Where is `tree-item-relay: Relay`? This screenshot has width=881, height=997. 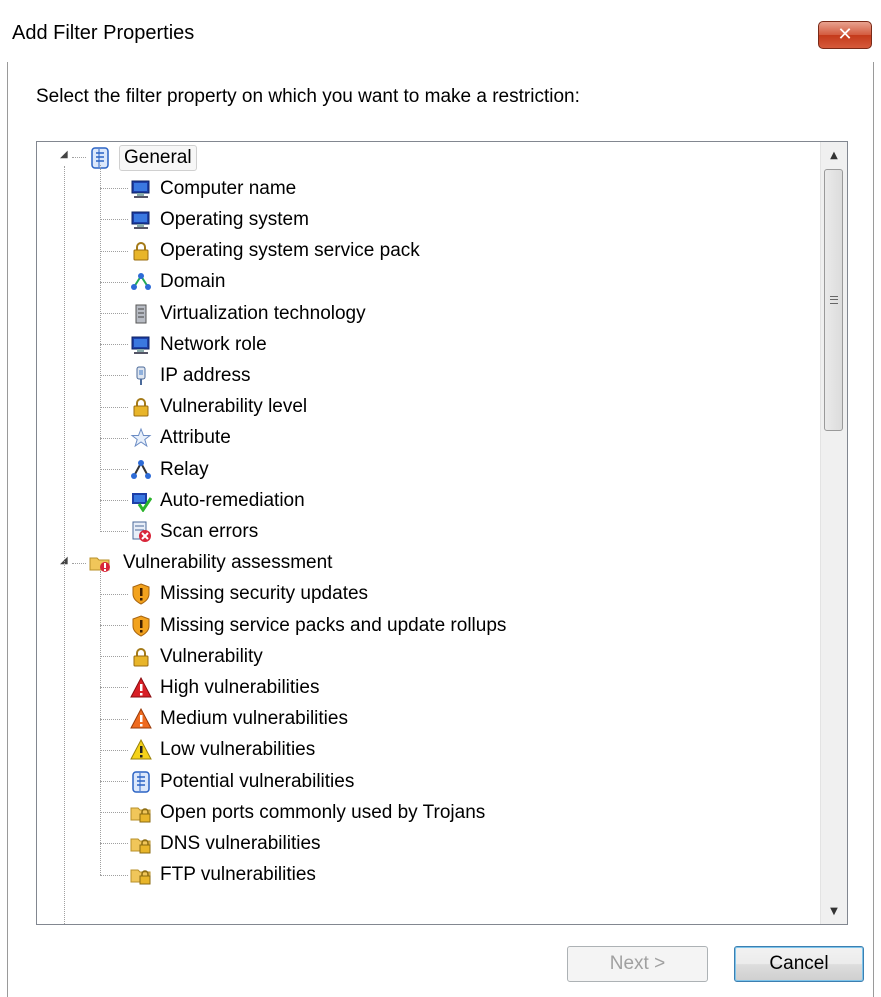
tree-item-relay: Relay is located at coordinates (169, 469).